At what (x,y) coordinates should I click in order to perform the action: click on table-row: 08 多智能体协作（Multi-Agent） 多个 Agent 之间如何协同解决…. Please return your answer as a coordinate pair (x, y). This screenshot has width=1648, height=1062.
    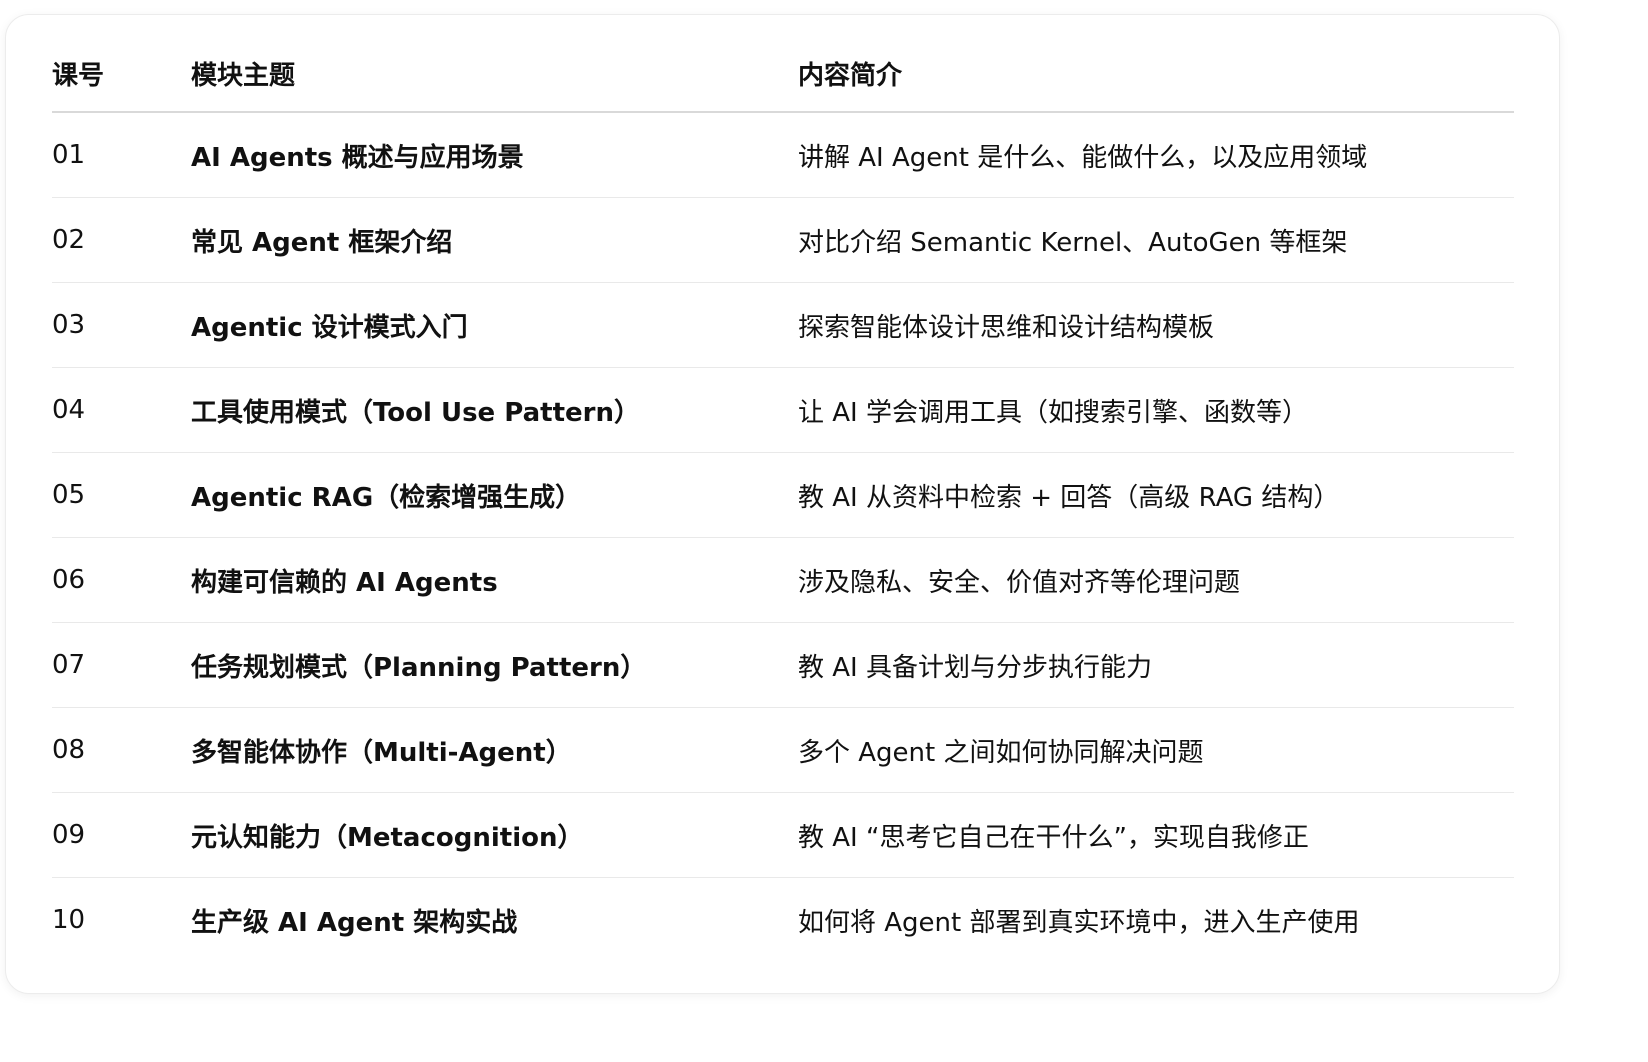
    Looking at the image, I should click on (783, 750).